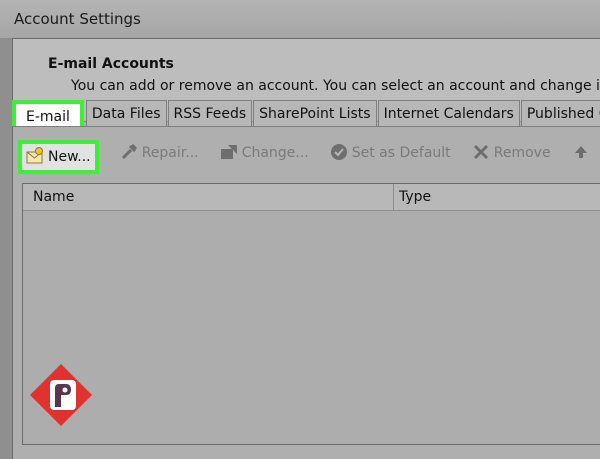  Describe the element at coordinates (522, 153) in the screenshot. I see `remove-label: Remove` at that location.